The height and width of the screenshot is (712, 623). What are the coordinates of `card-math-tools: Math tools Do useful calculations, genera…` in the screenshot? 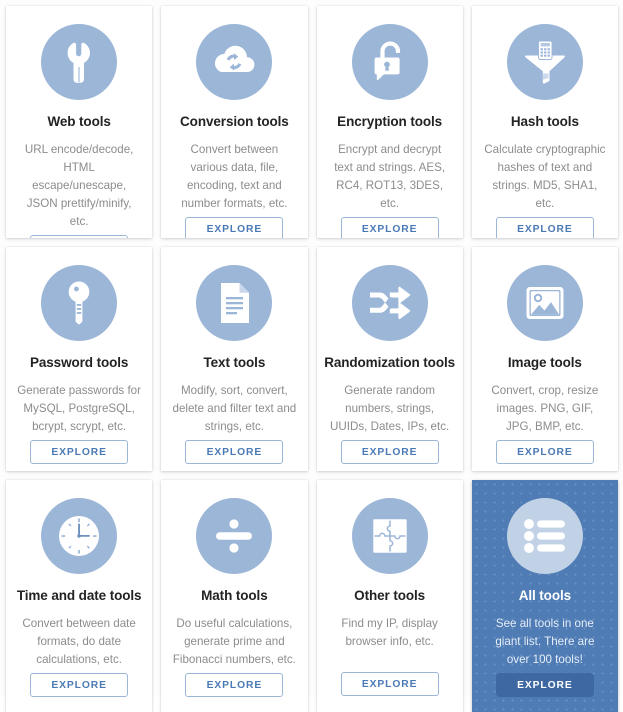 It's located at (234, 596).